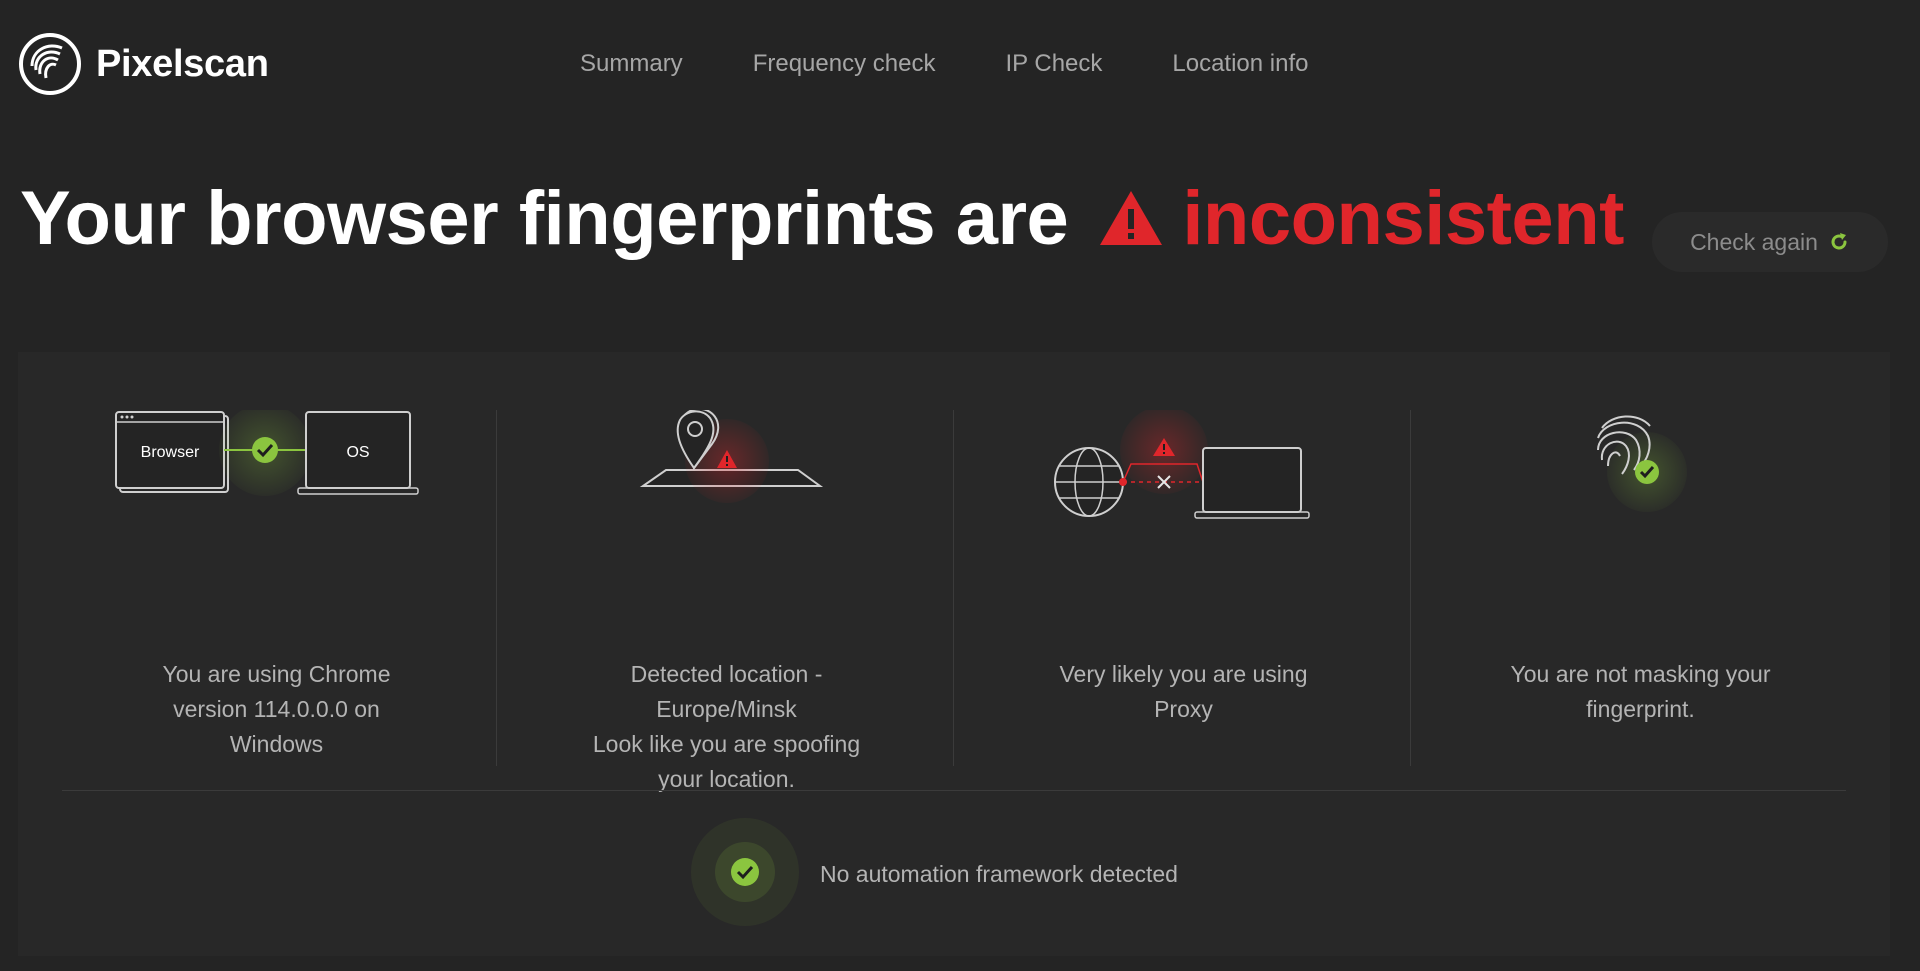 This screenshot has height=971, width=1920. I want to click on nav-location-info: Location info, so click(1240, 64).